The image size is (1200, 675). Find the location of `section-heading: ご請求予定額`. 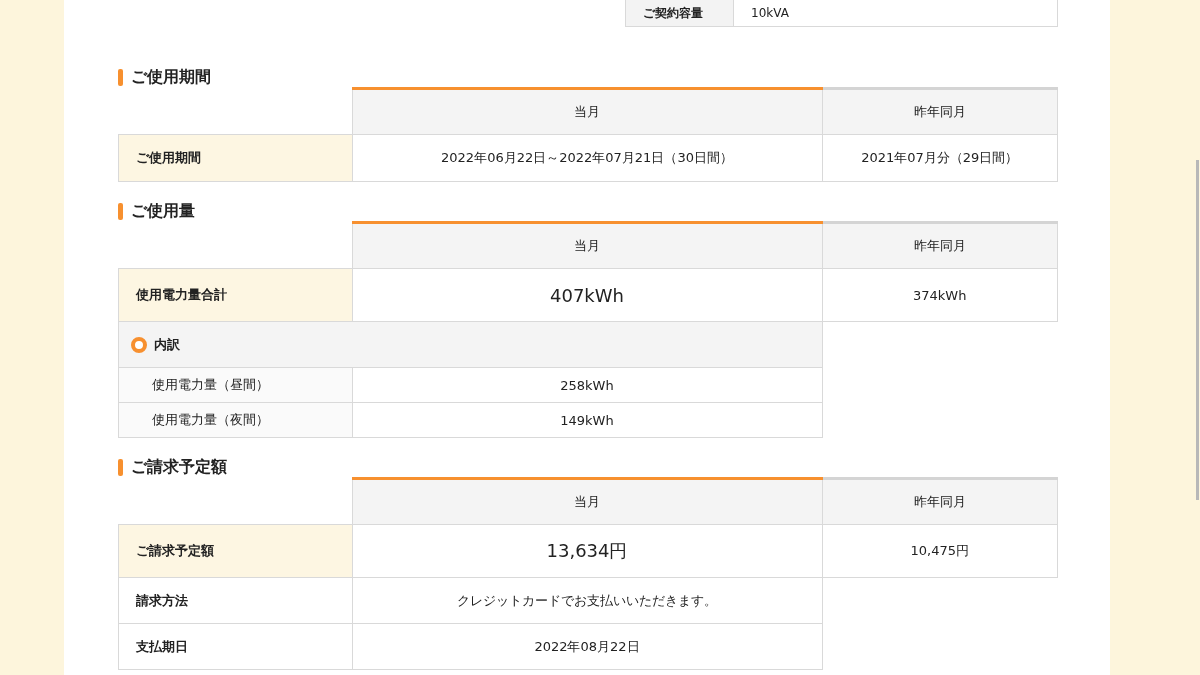

section-heading: ご請求予定額 is located at coordinates (179, 467).